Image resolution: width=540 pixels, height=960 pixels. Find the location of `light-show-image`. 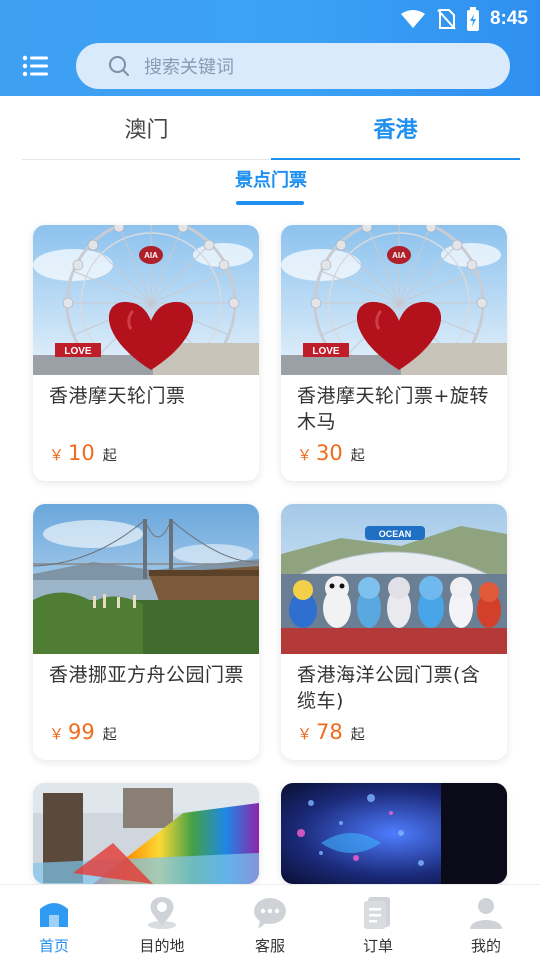

light-show-image is located at coordinates (394, 833).